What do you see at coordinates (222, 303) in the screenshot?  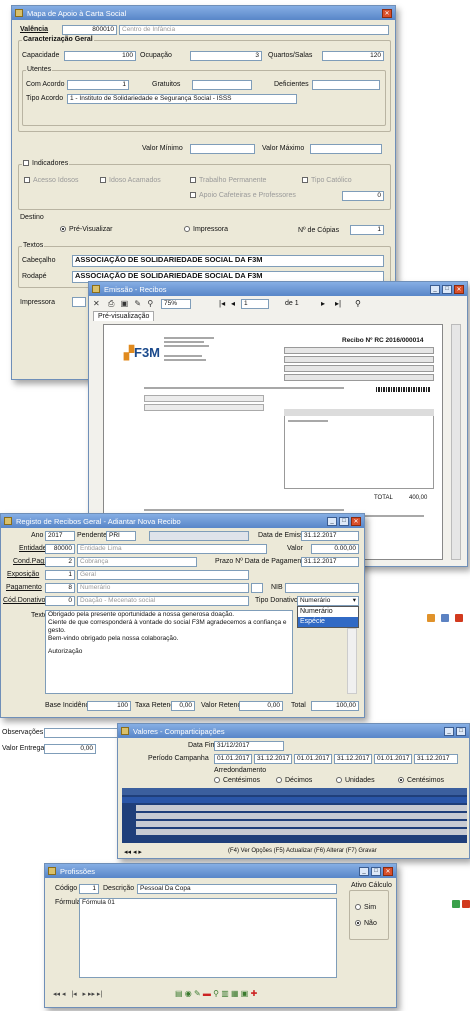 I see `first-page-icon: |◂` at bounding box center [222, 303].